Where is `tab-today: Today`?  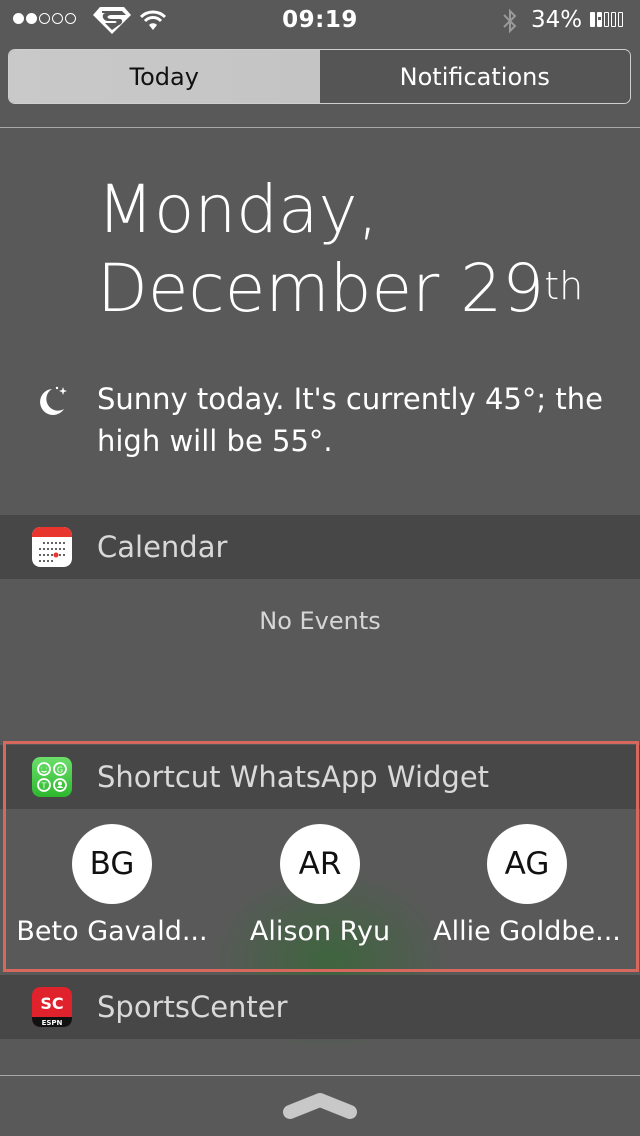
tab-today: Today is located at coordinates (164, 76).